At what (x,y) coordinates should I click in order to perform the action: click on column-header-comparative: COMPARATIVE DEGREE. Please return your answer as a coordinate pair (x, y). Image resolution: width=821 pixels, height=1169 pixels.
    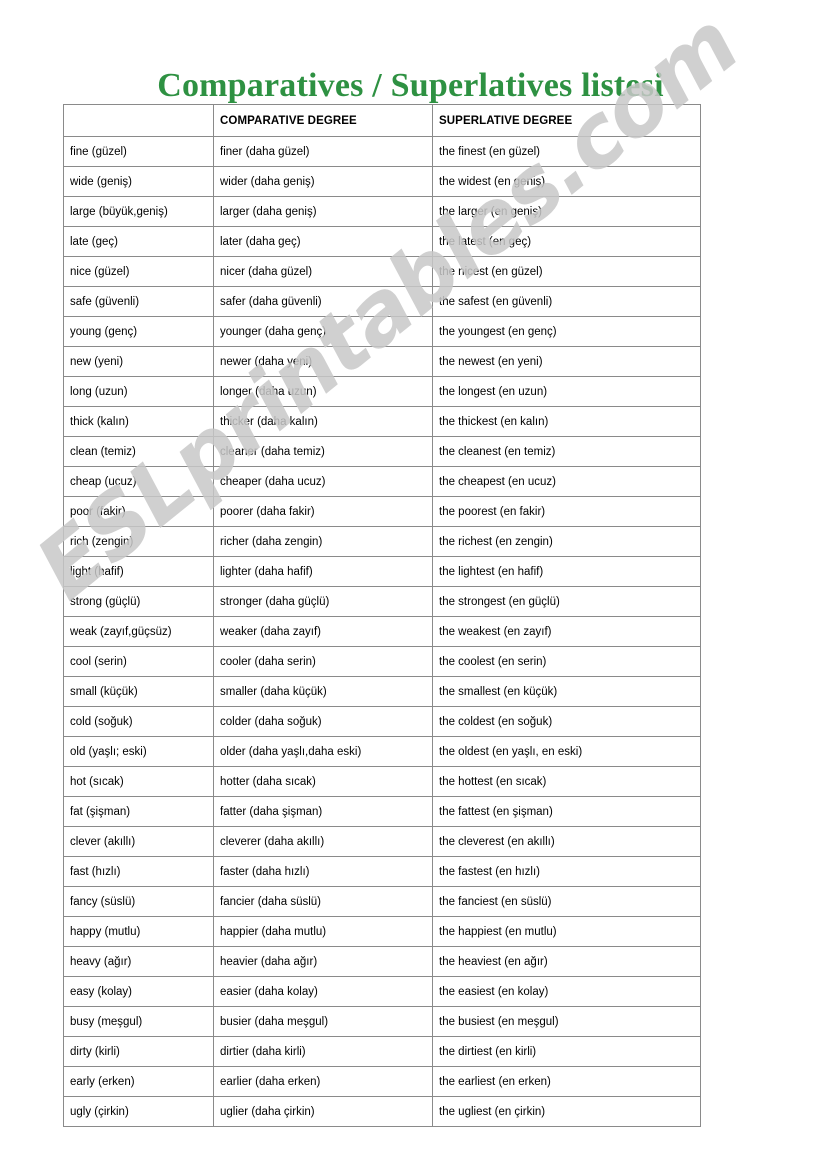
    Looking at the image, I should click on (323, 120).